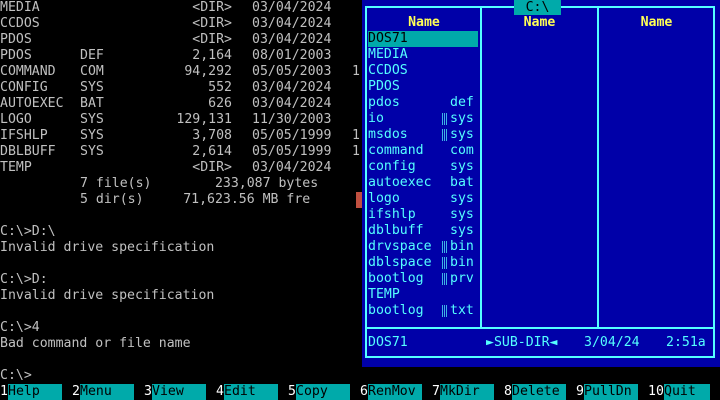  Describe the element at coordinates (292, 71) in the screenshot. I see `listing-date: 05/05/2003` at that location.